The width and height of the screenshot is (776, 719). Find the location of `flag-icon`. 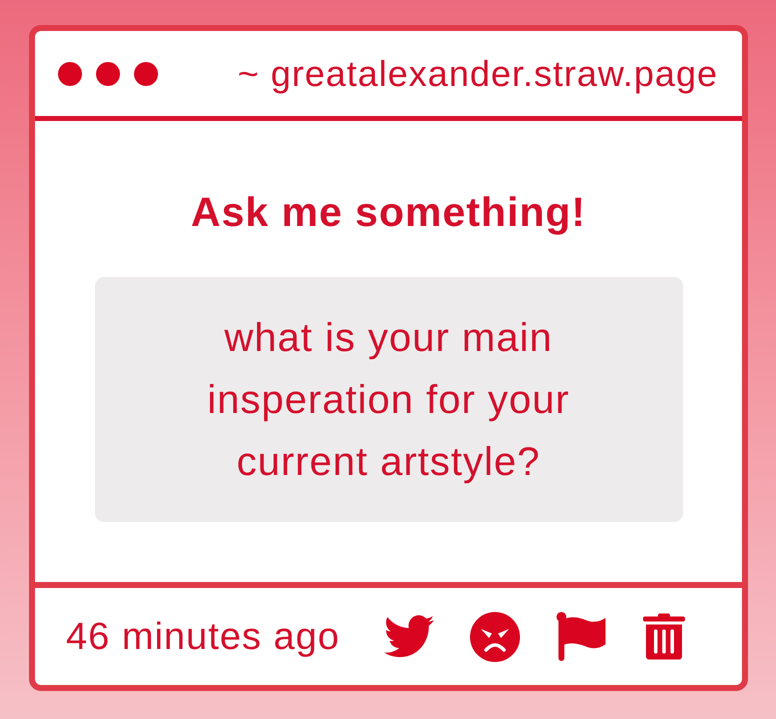

flag-icon is located at coordinates (581, 636).